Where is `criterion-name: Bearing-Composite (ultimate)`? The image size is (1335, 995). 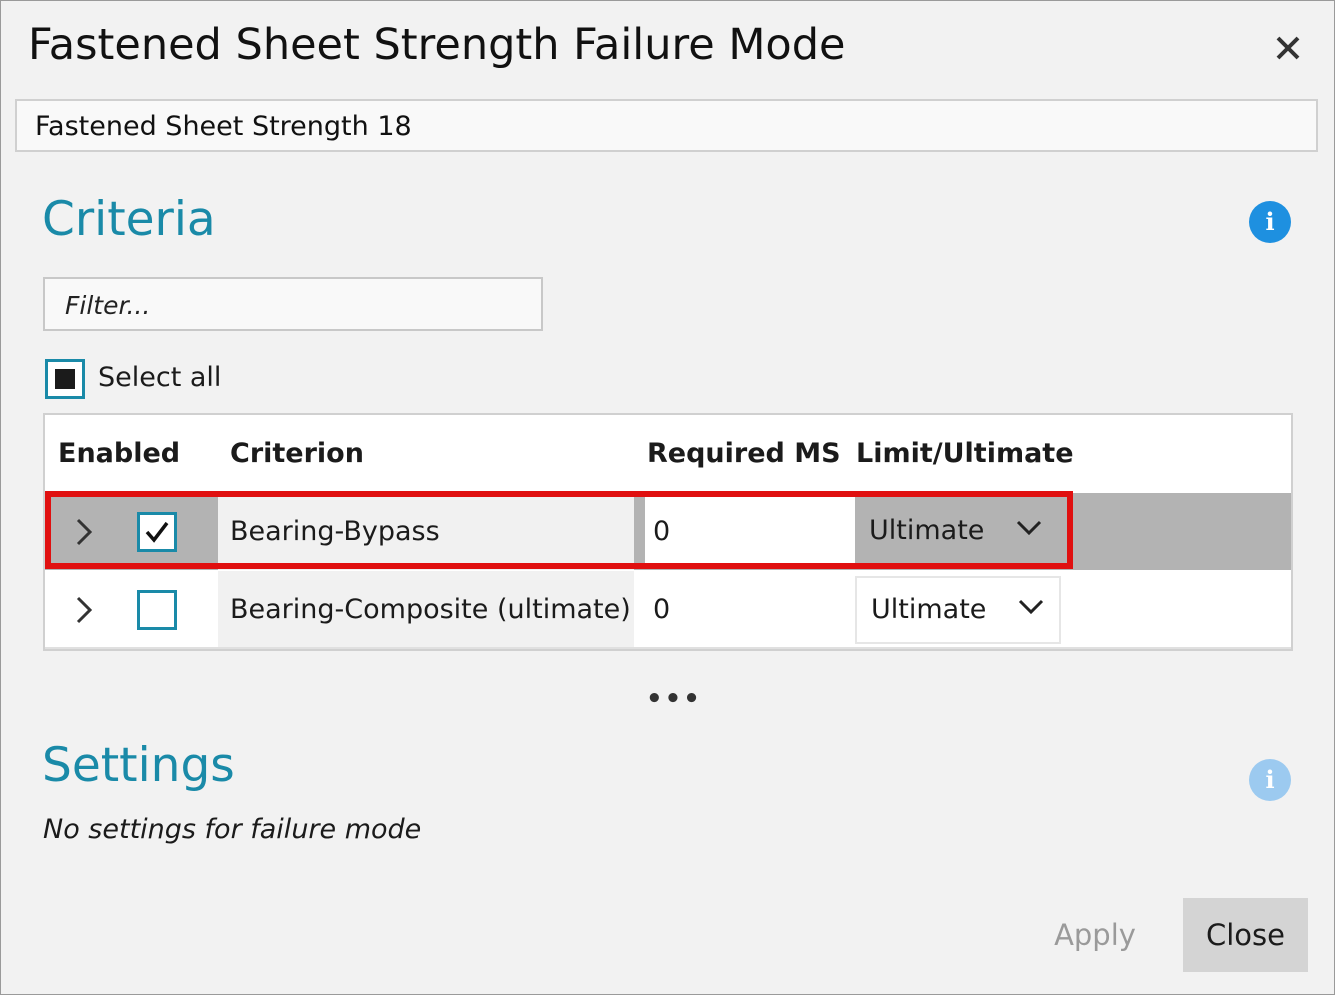 criterion-name: Bearing-Composite (ultimate) is located at coordinates (430, 609).